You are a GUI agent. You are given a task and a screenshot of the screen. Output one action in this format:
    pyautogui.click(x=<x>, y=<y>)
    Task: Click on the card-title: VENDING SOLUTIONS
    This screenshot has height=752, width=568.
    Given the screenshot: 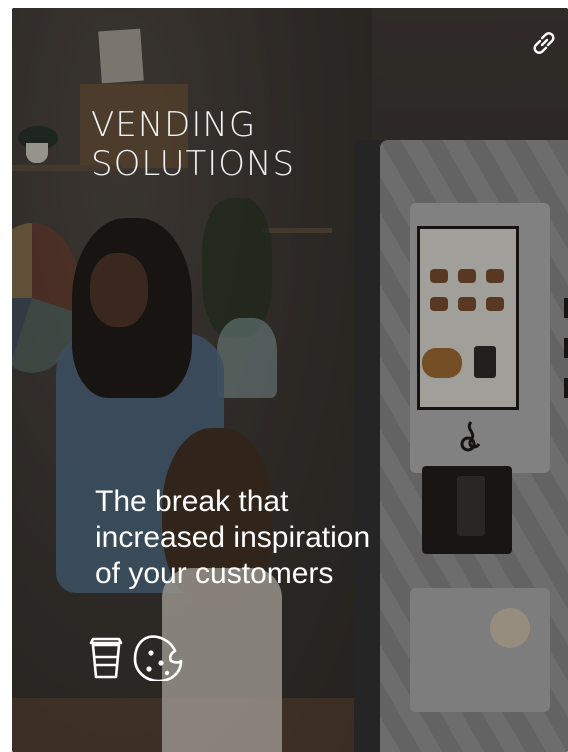 What is the action you would take?
    pyautogui.click(x=193, y=145)
    